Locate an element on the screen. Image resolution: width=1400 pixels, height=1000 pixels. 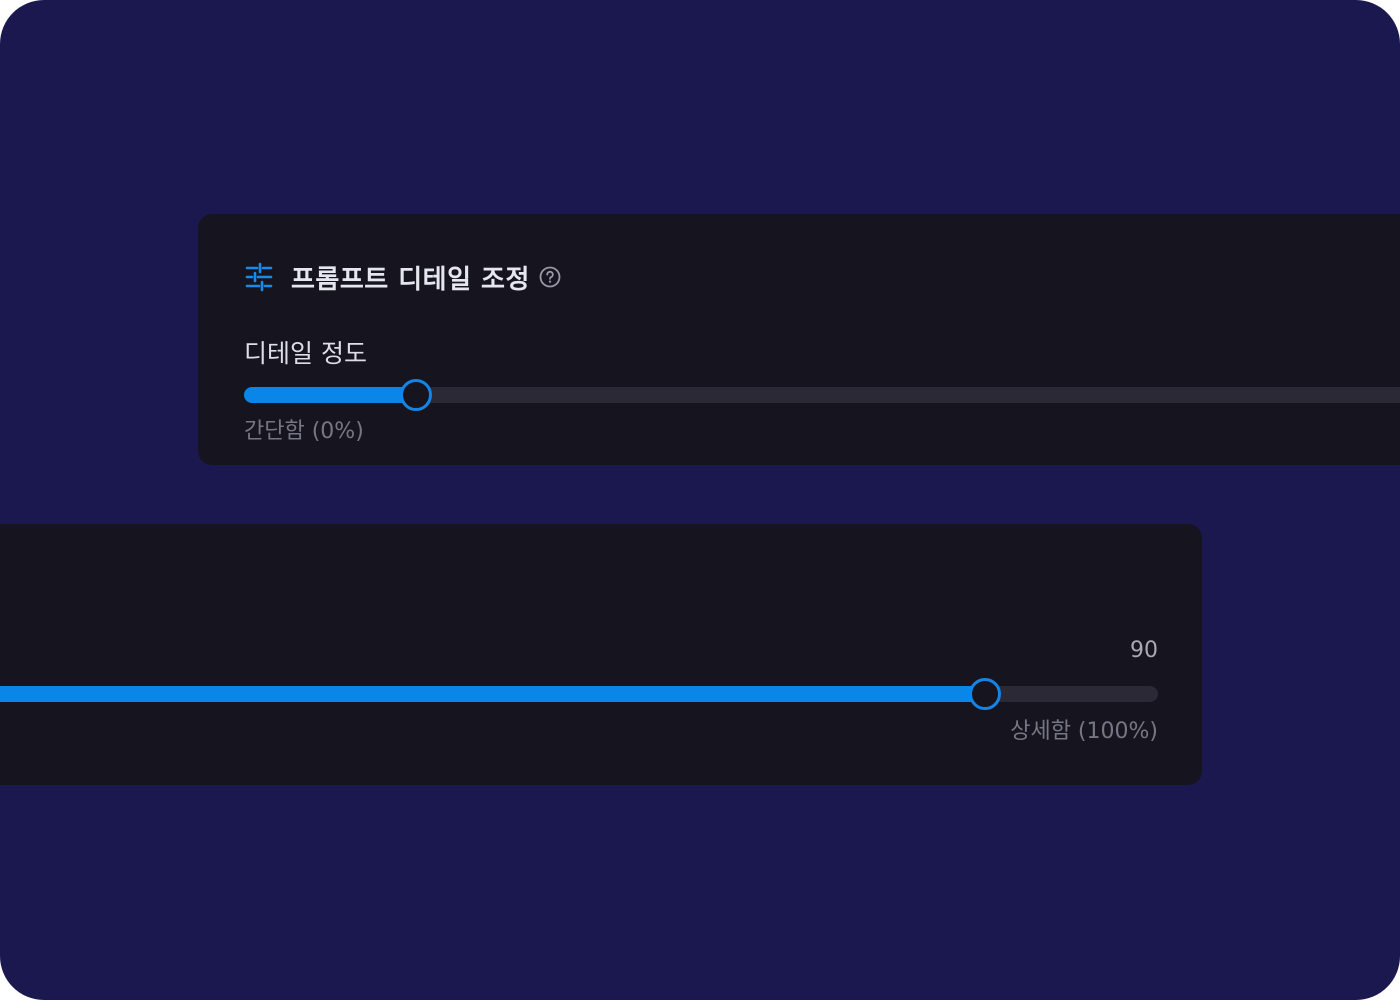
tune-sliders-icon is located at coordinates (259, 277).